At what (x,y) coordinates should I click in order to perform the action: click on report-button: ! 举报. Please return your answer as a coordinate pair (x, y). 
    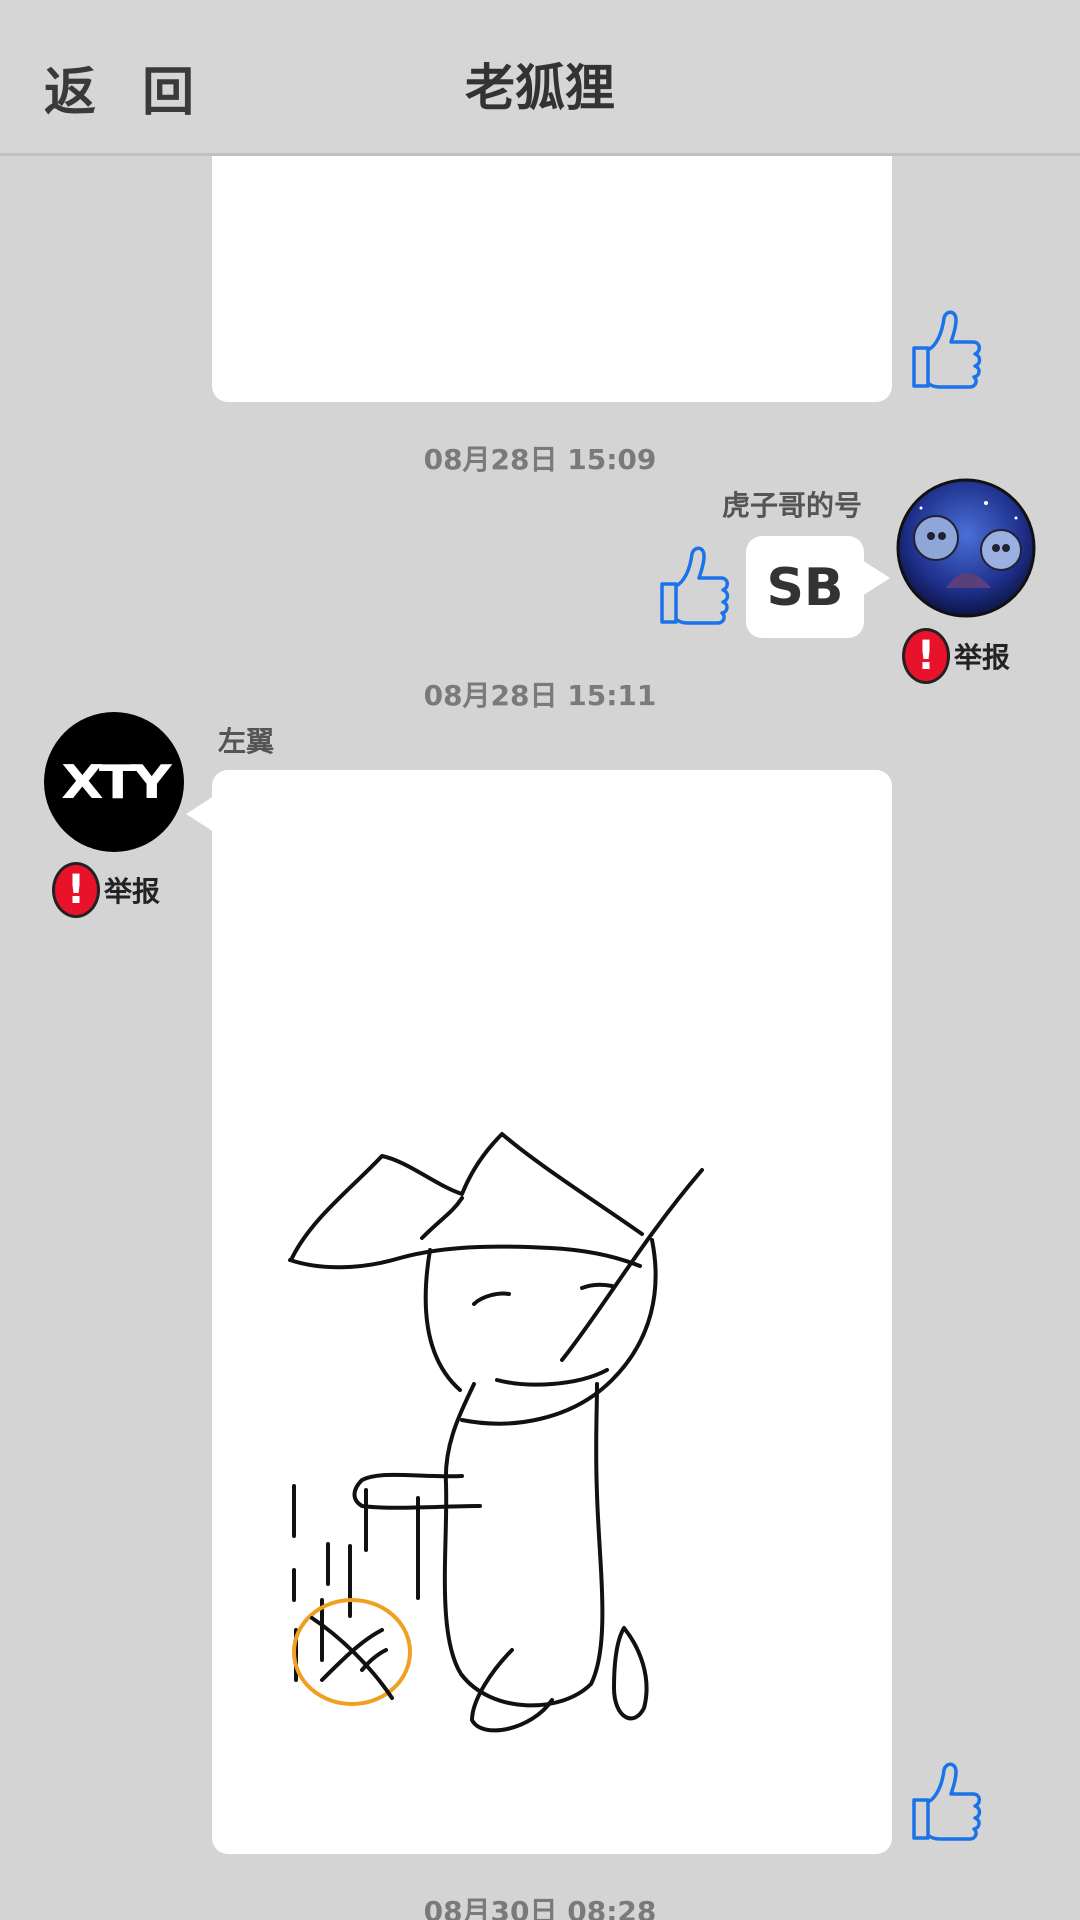
    Looking at the image, I should click on (106, 890).